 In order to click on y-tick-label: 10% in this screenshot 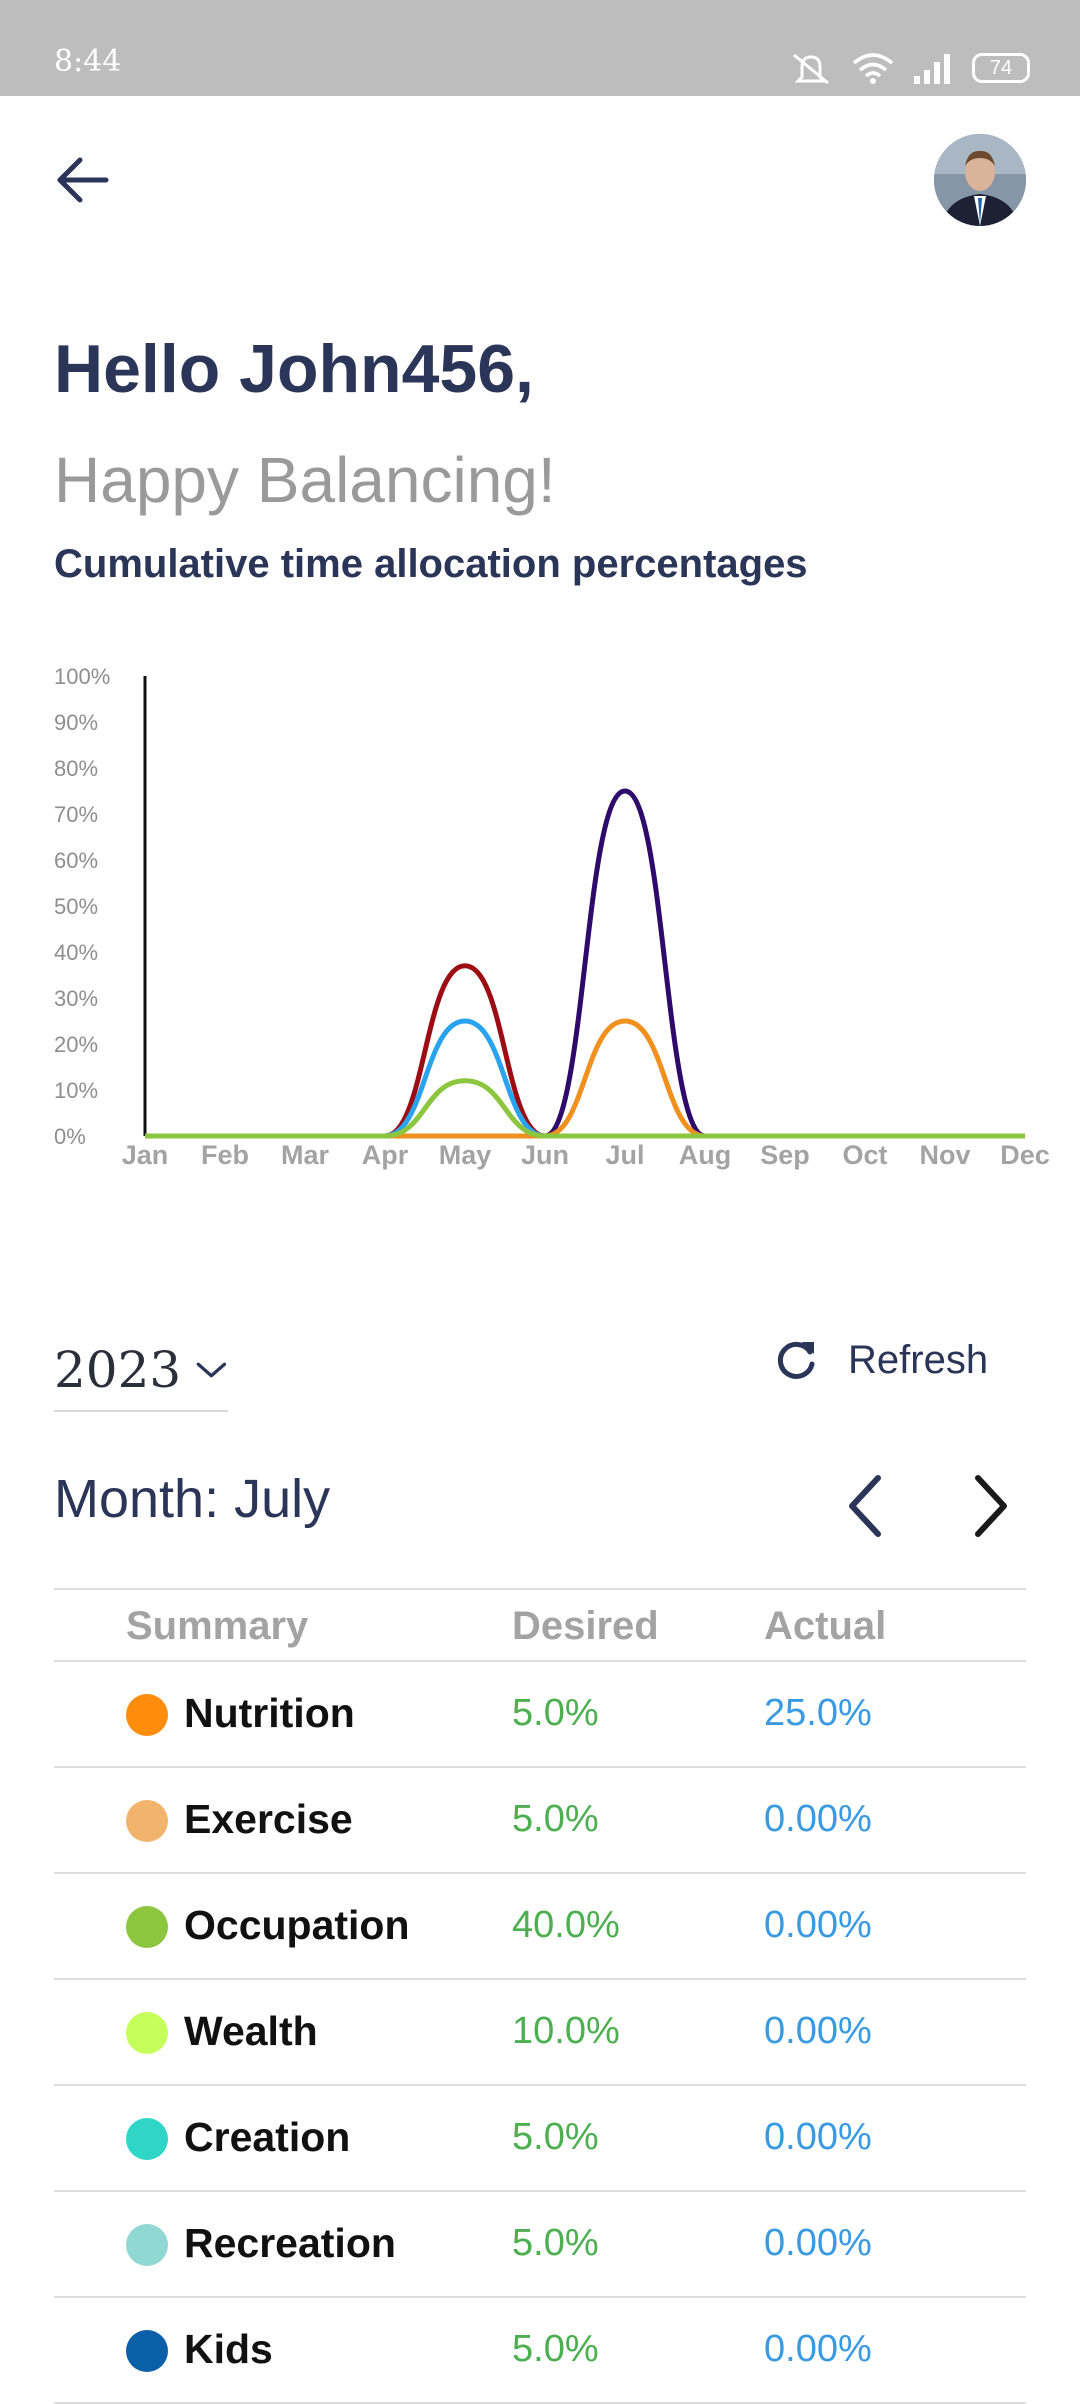, I will do `click(76, 1090)`.